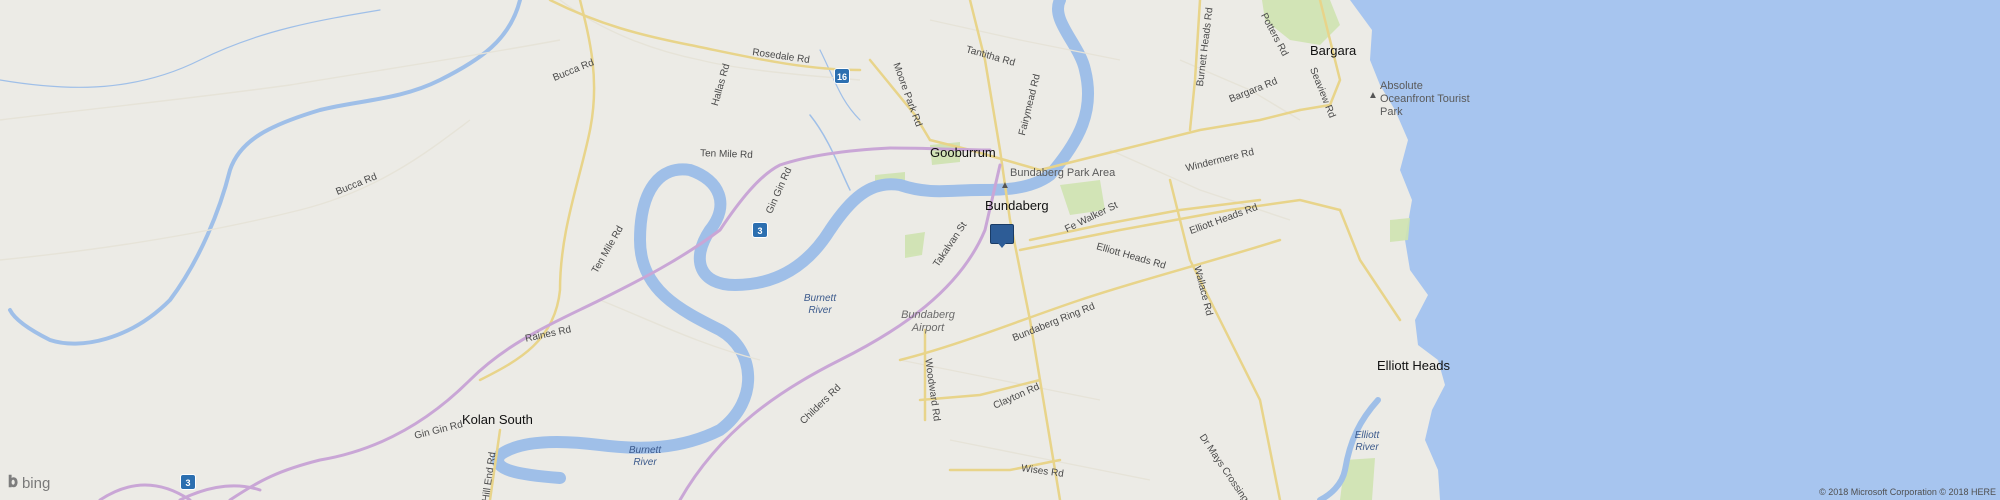 Image resolution: width=2000 pixels, height=500 pixels. Describe the element at coordinates (1017, 205) in the screenshot. I see `place-label-bundaberg: Bundaberg` at that location.